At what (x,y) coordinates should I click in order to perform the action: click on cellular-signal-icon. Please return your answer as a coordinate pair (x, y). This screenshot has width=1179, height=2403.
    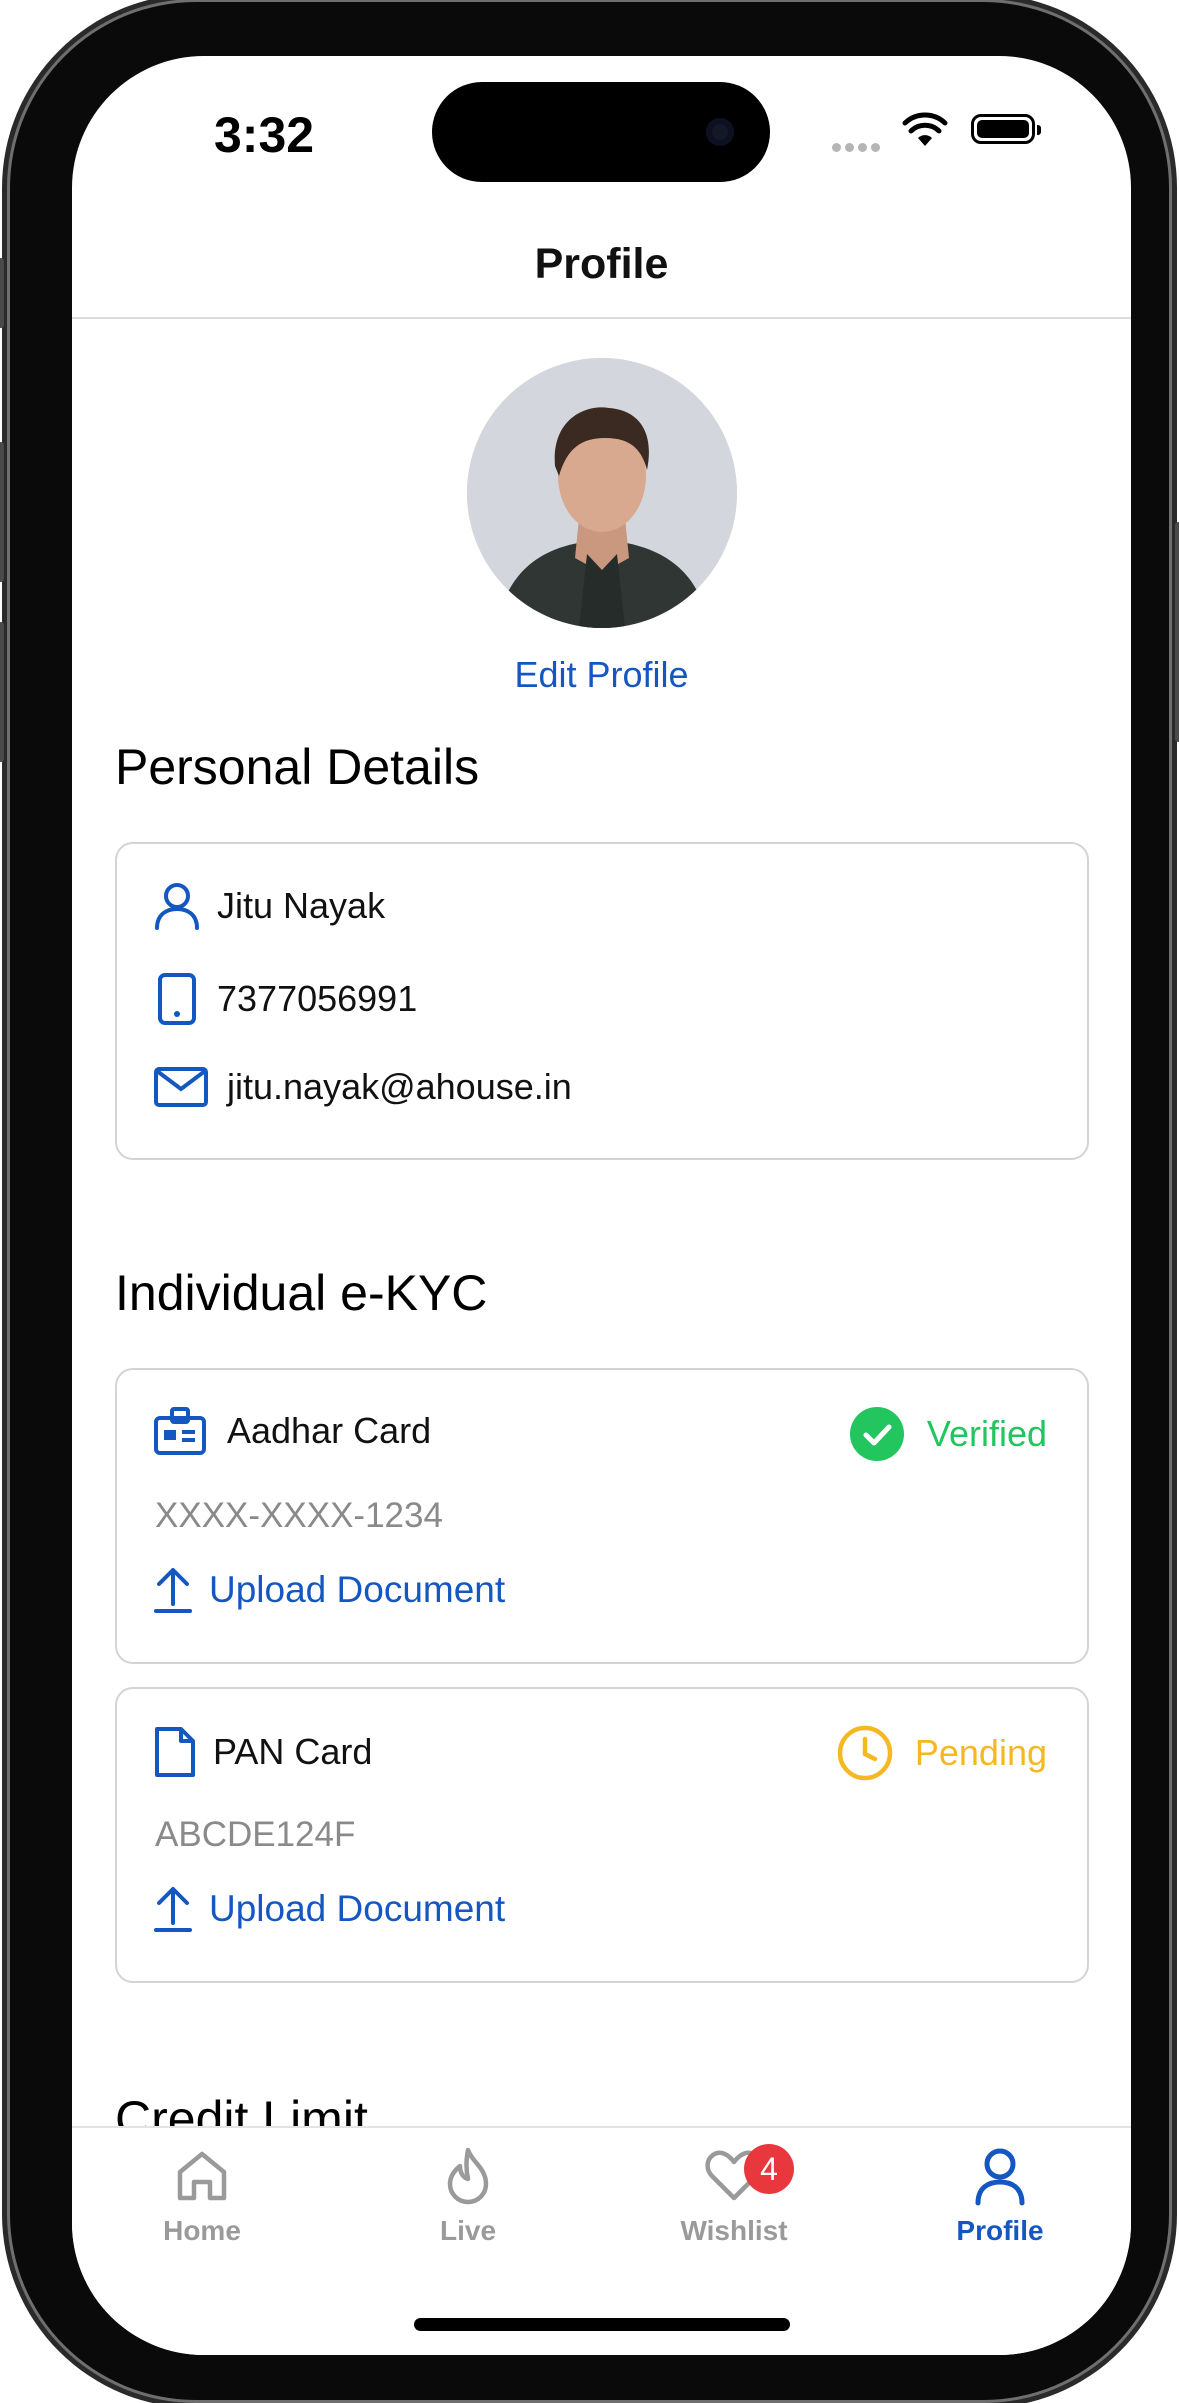
    Looking at the image, I should click on (858, 148).